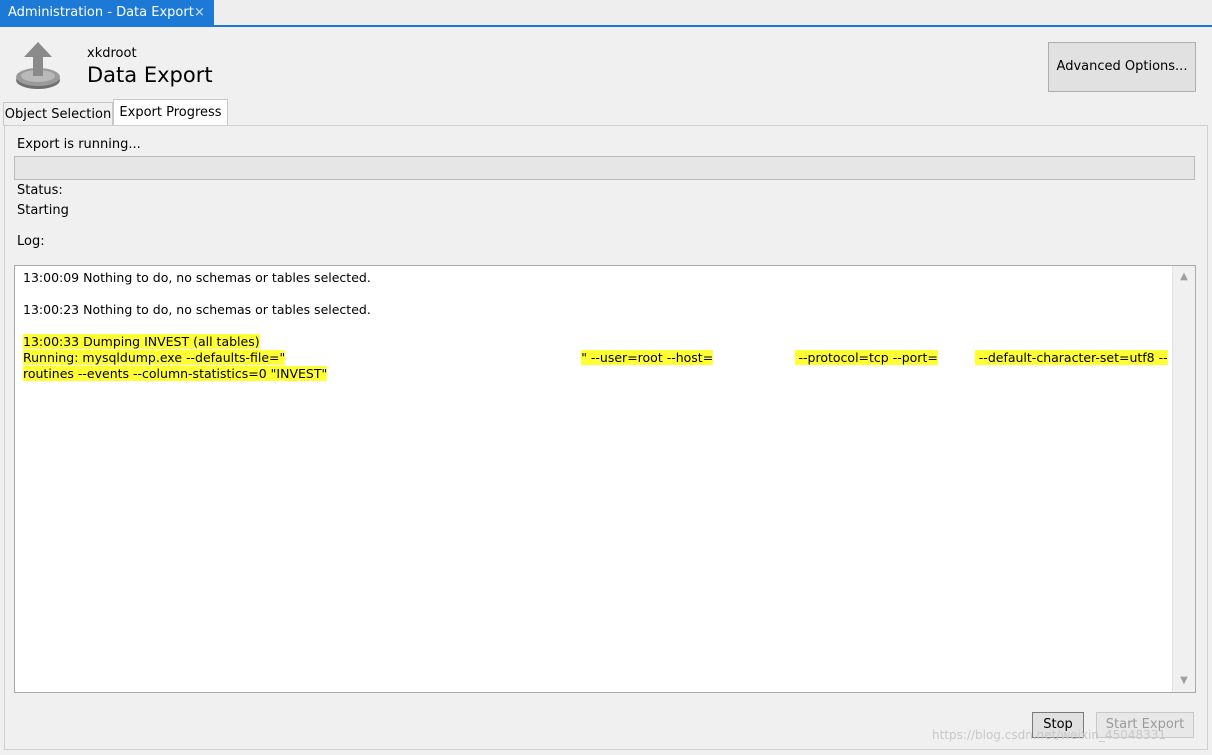 This screenshot has width=1212, height=755. Describe the element at coordinates (433, 357) in the screenshot. I see `redacted-text: xxxxxxxxxxxxxxxxxxxxxxxxxxxxxxxxxxxxxxxx` at that location.